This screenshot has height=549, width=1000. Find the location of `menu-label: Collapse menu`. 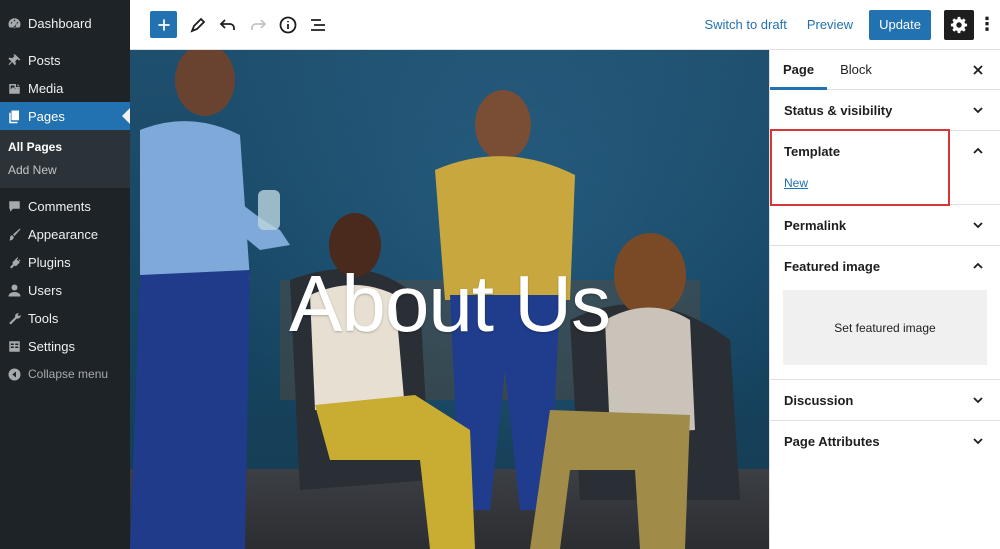

menu-label: Collapse menu is located at coordinates (68, 374).